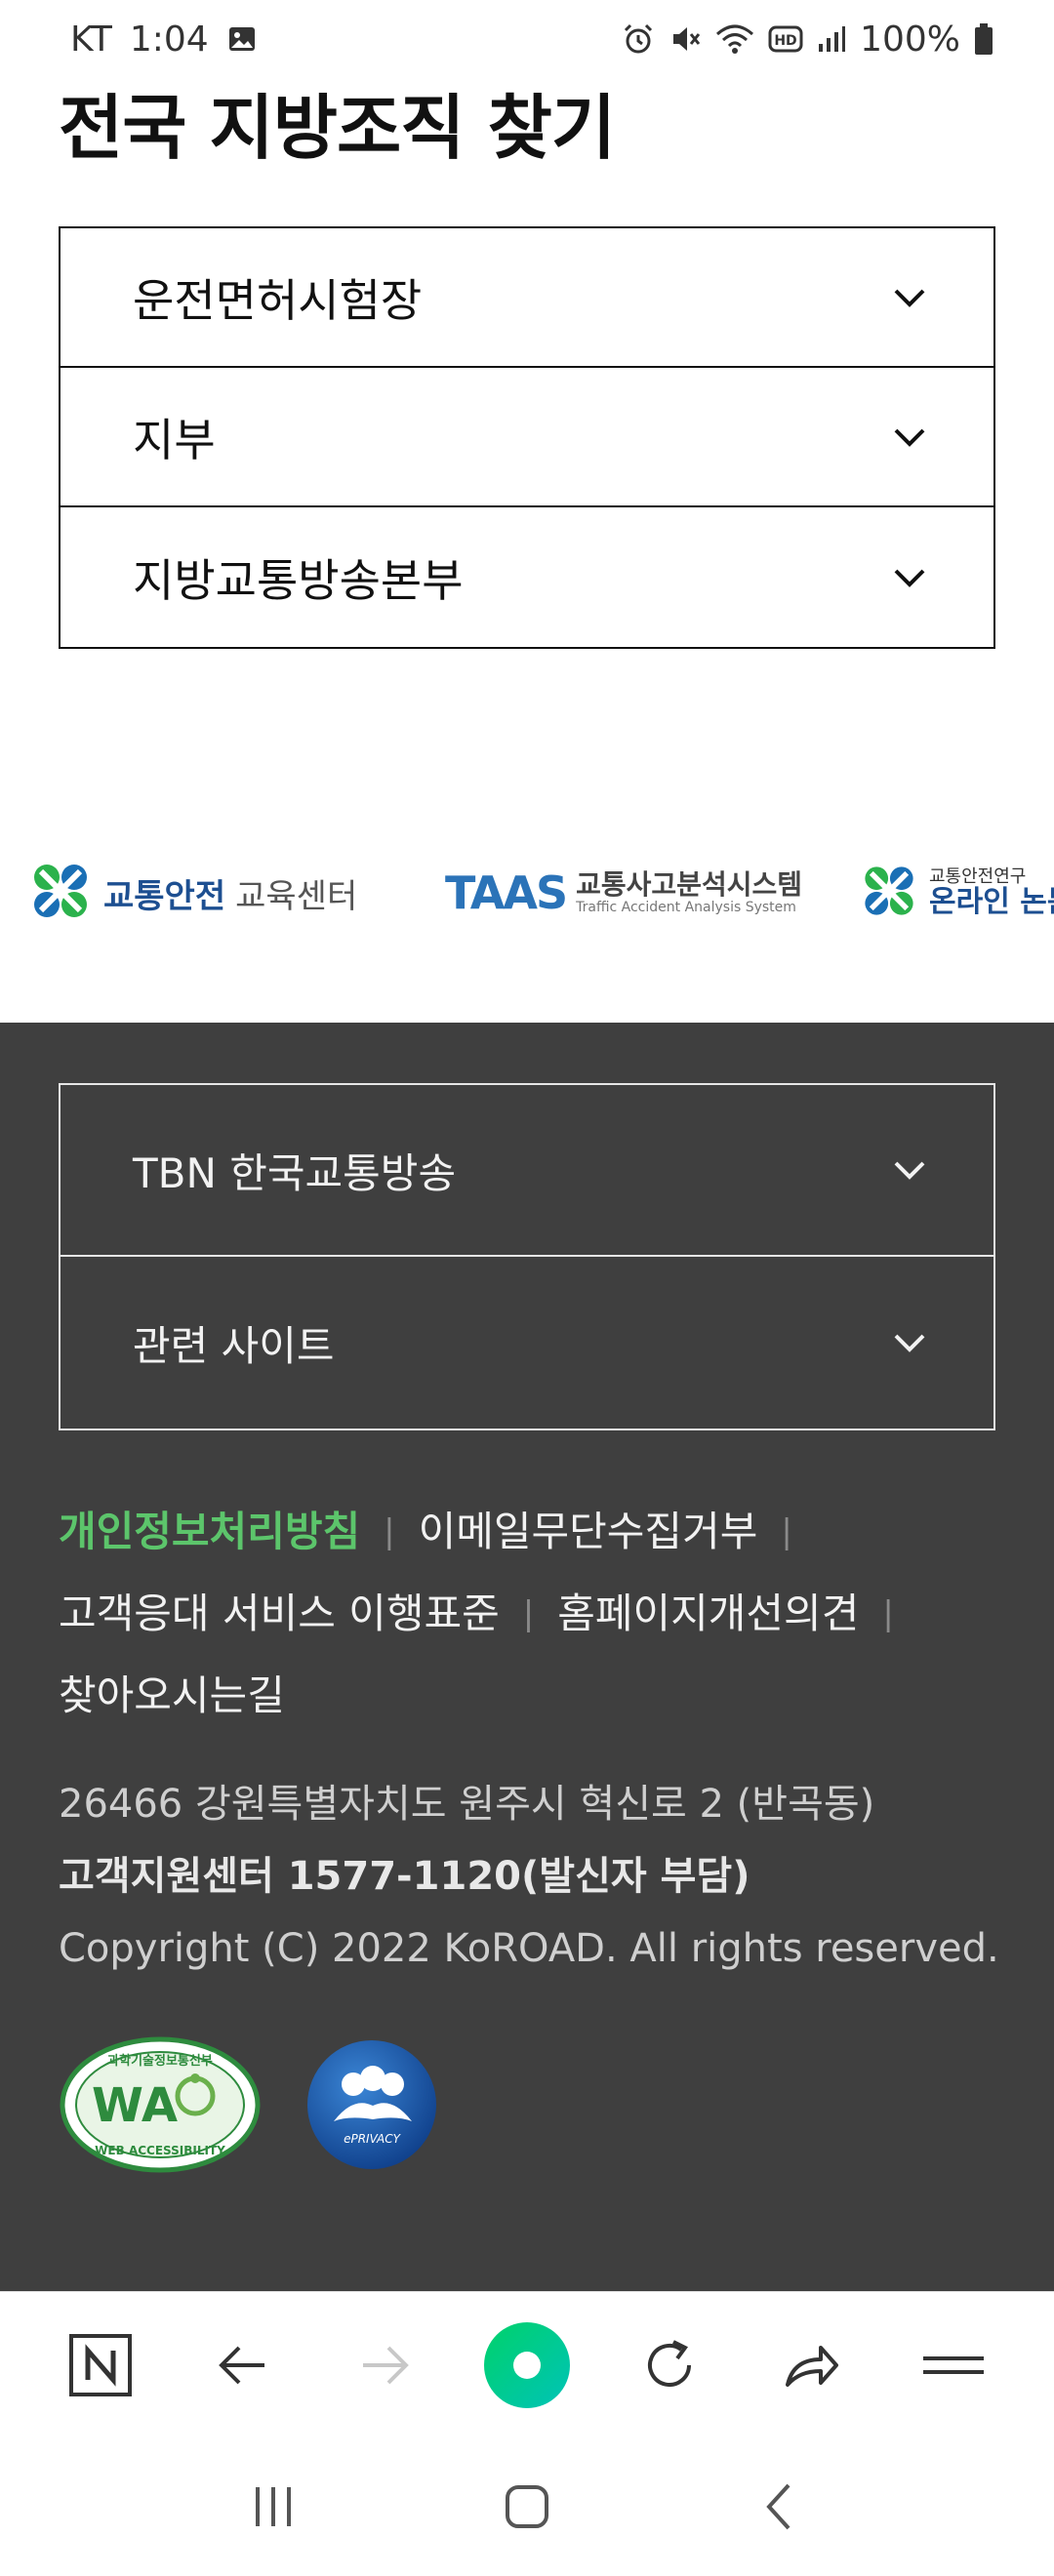 Image resolution: width=1054 pixels, height=2576 pixels. Describe the element at coordinates (164, 896) in the screenshot. I see `partner-logo-title: 교통안전` at that location.